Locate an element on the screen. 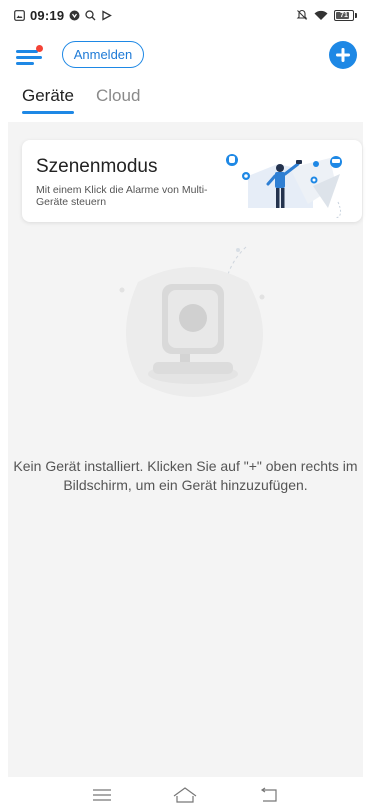 The width and height of the screenshot is (371, 810). menu-icon is located at coordinates (29, 55).